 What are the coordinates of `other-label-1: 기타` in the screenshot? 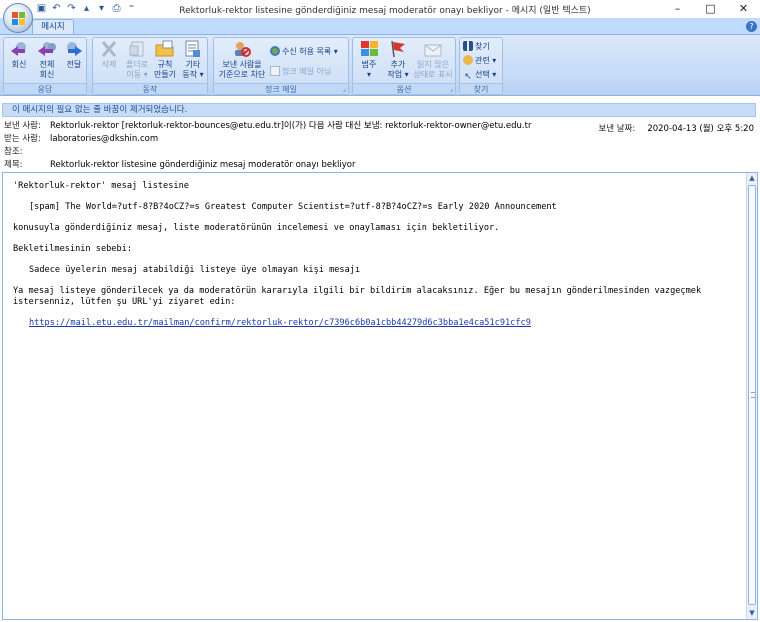 It's located at (193, 64).